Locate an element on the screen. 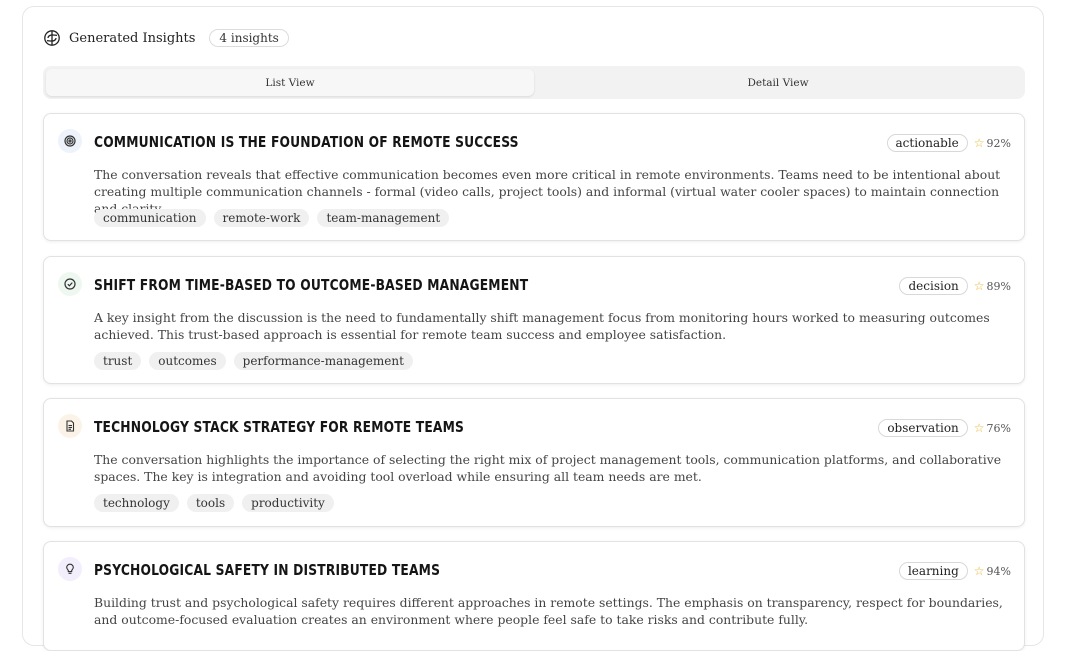 The image size is (1069, 651). lightbulb-icon is located at coordinates (70, 569).